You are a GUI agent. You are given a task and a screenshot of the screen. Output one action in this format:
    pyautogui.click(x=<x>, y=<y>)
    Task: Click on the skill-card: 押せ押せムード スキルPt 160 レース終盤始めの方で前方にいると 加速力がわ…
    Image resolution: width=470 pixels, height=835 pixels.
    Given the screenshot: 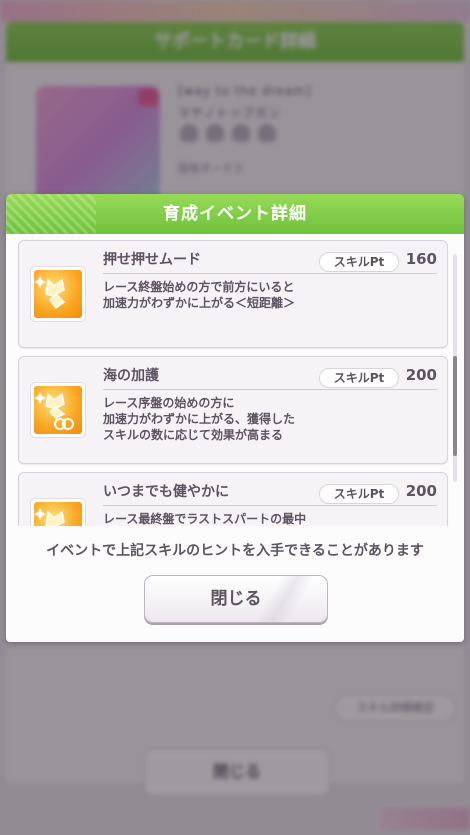 What is the action you would take?
    pyautogui.click(x=233, y=294)
    